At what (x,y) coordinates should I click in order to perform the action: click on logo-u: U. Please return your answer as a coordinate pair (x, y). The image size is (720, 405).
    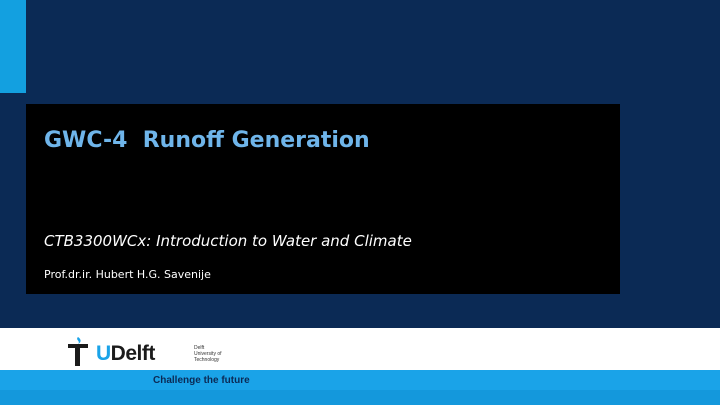
    Looking at the image, I should click on (103, 353).